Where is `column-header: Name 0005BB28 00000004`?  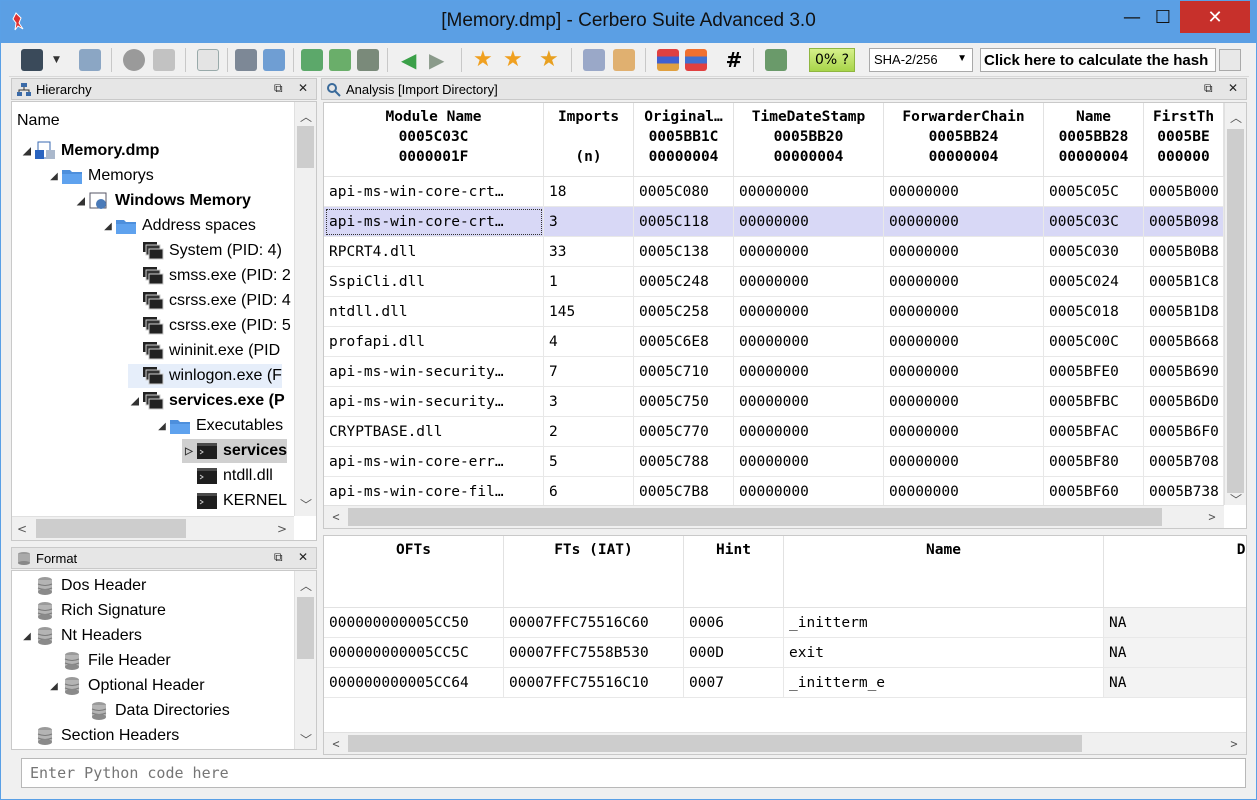 column-header: Name 0005BB28 00000004 is located at coordinates (1094, 140).